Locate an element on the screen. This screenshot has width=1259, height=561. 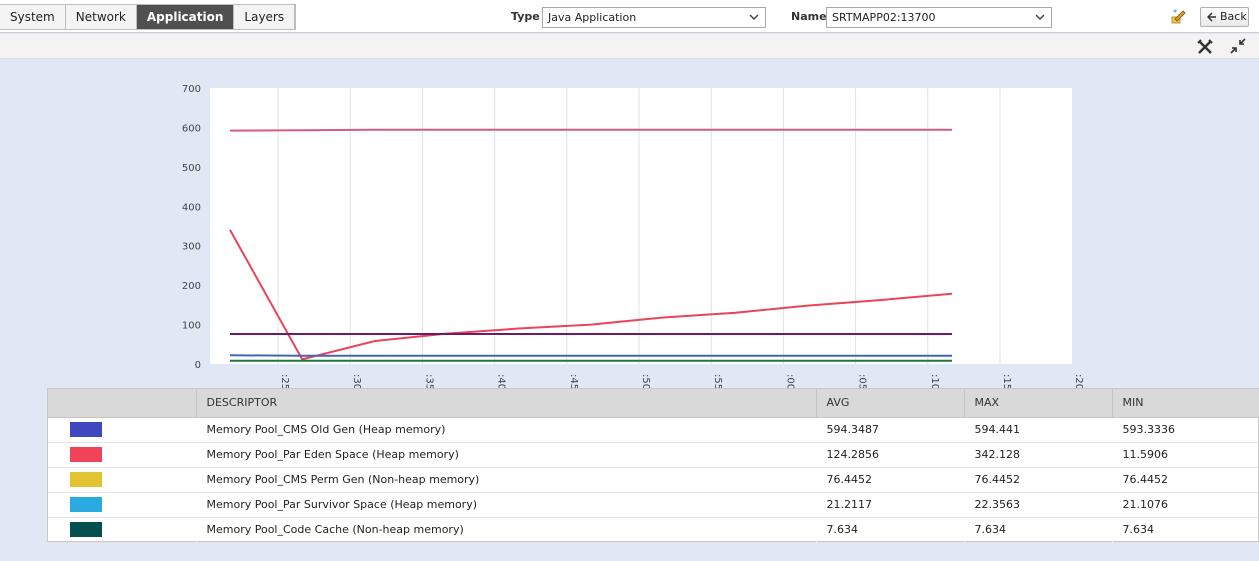
y-tick-label: 500 is located at coordinates (191, 168).